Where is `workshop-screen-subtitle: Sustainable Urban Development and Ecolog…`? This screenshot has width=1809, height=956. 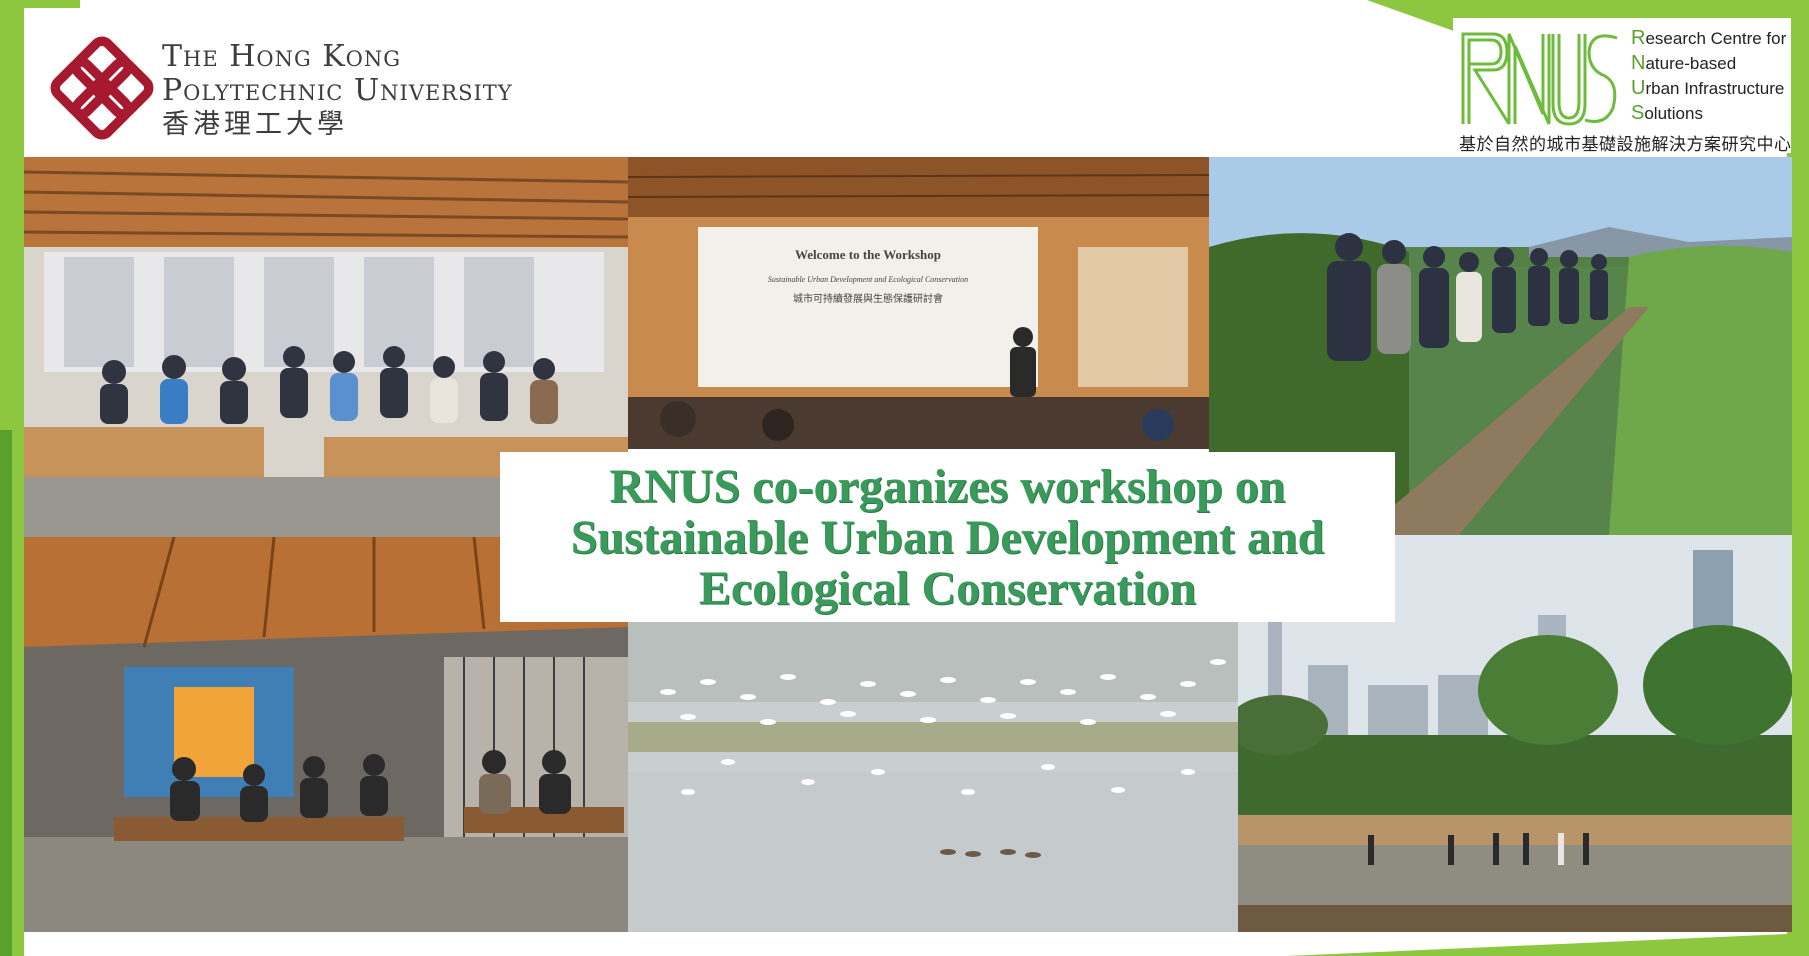
workshop-screen-subtitle: Sustainable Urban Development and Ecolog… is located at coordinates (868, 279).